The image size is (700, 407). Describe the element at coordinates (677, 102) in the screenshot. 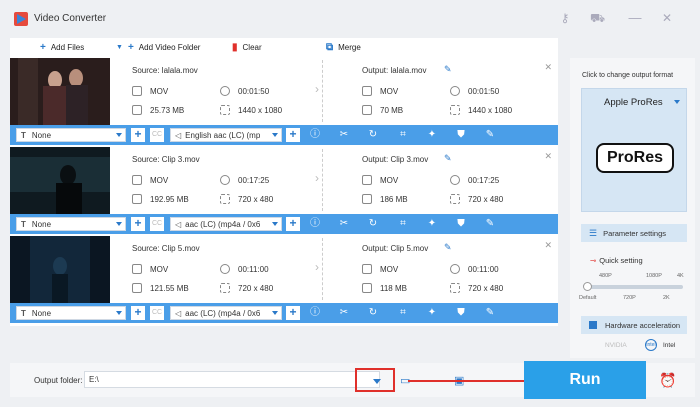

I see `format-dropdown-icon` at that location.